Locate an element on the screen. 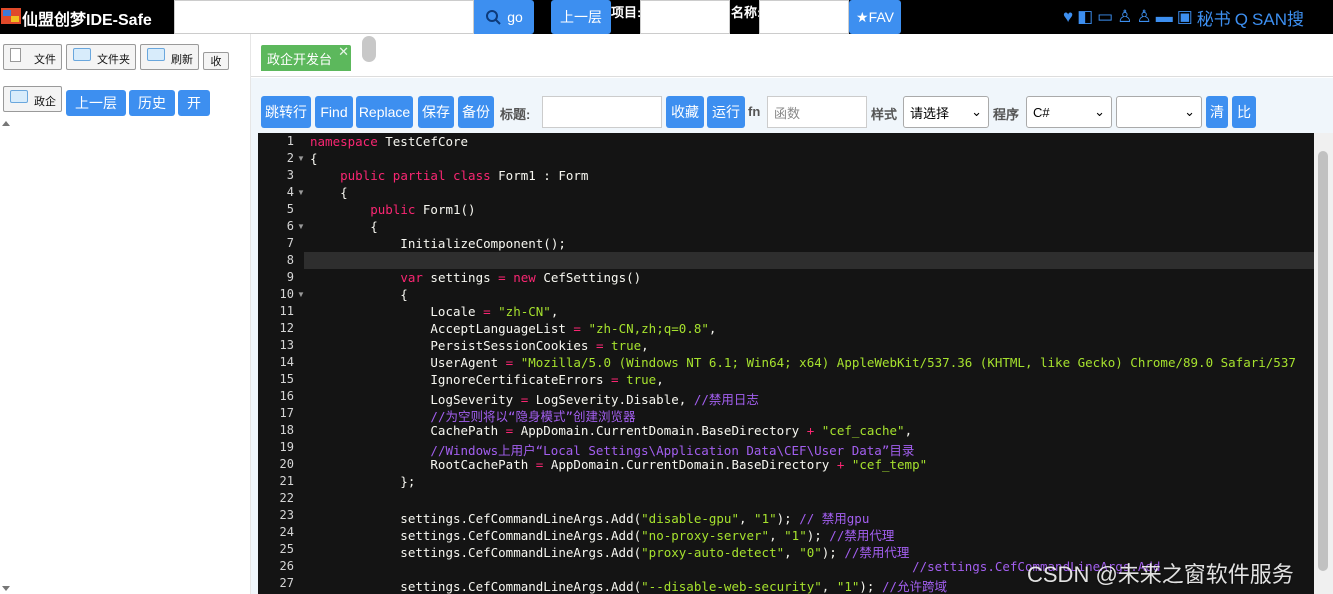 The image size is (1333, 594). line-number: 13 is located at coordinates (286, 345).